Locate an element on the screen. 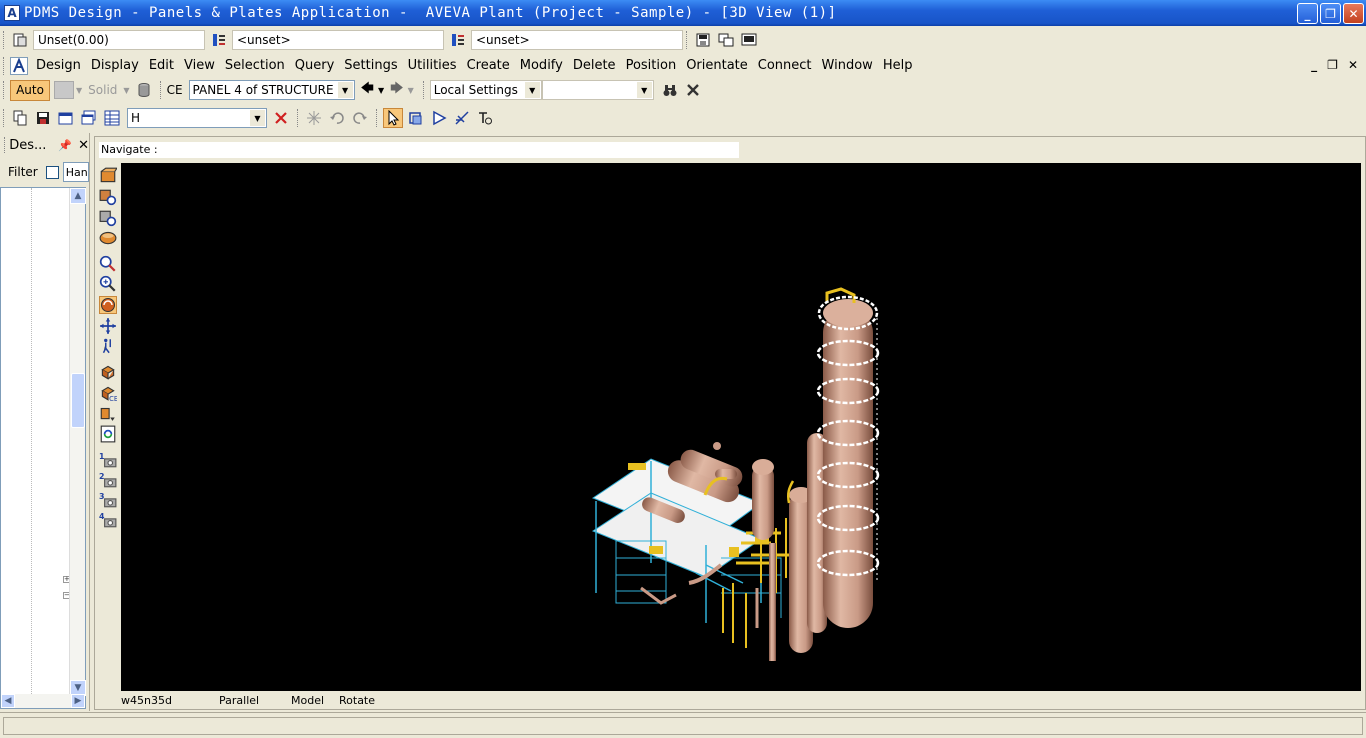 This screenshot has width=1366, height=738. restore-button: ❐ is located at coordinates (1330, 13).